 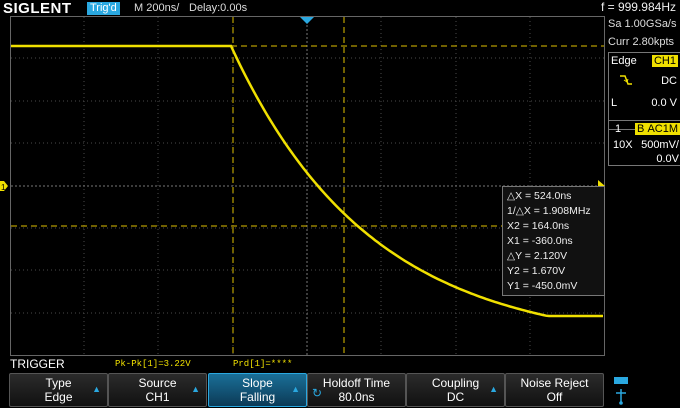 I want to click on delta-x: △X = 524.0ns, so click(x=539, y=196).